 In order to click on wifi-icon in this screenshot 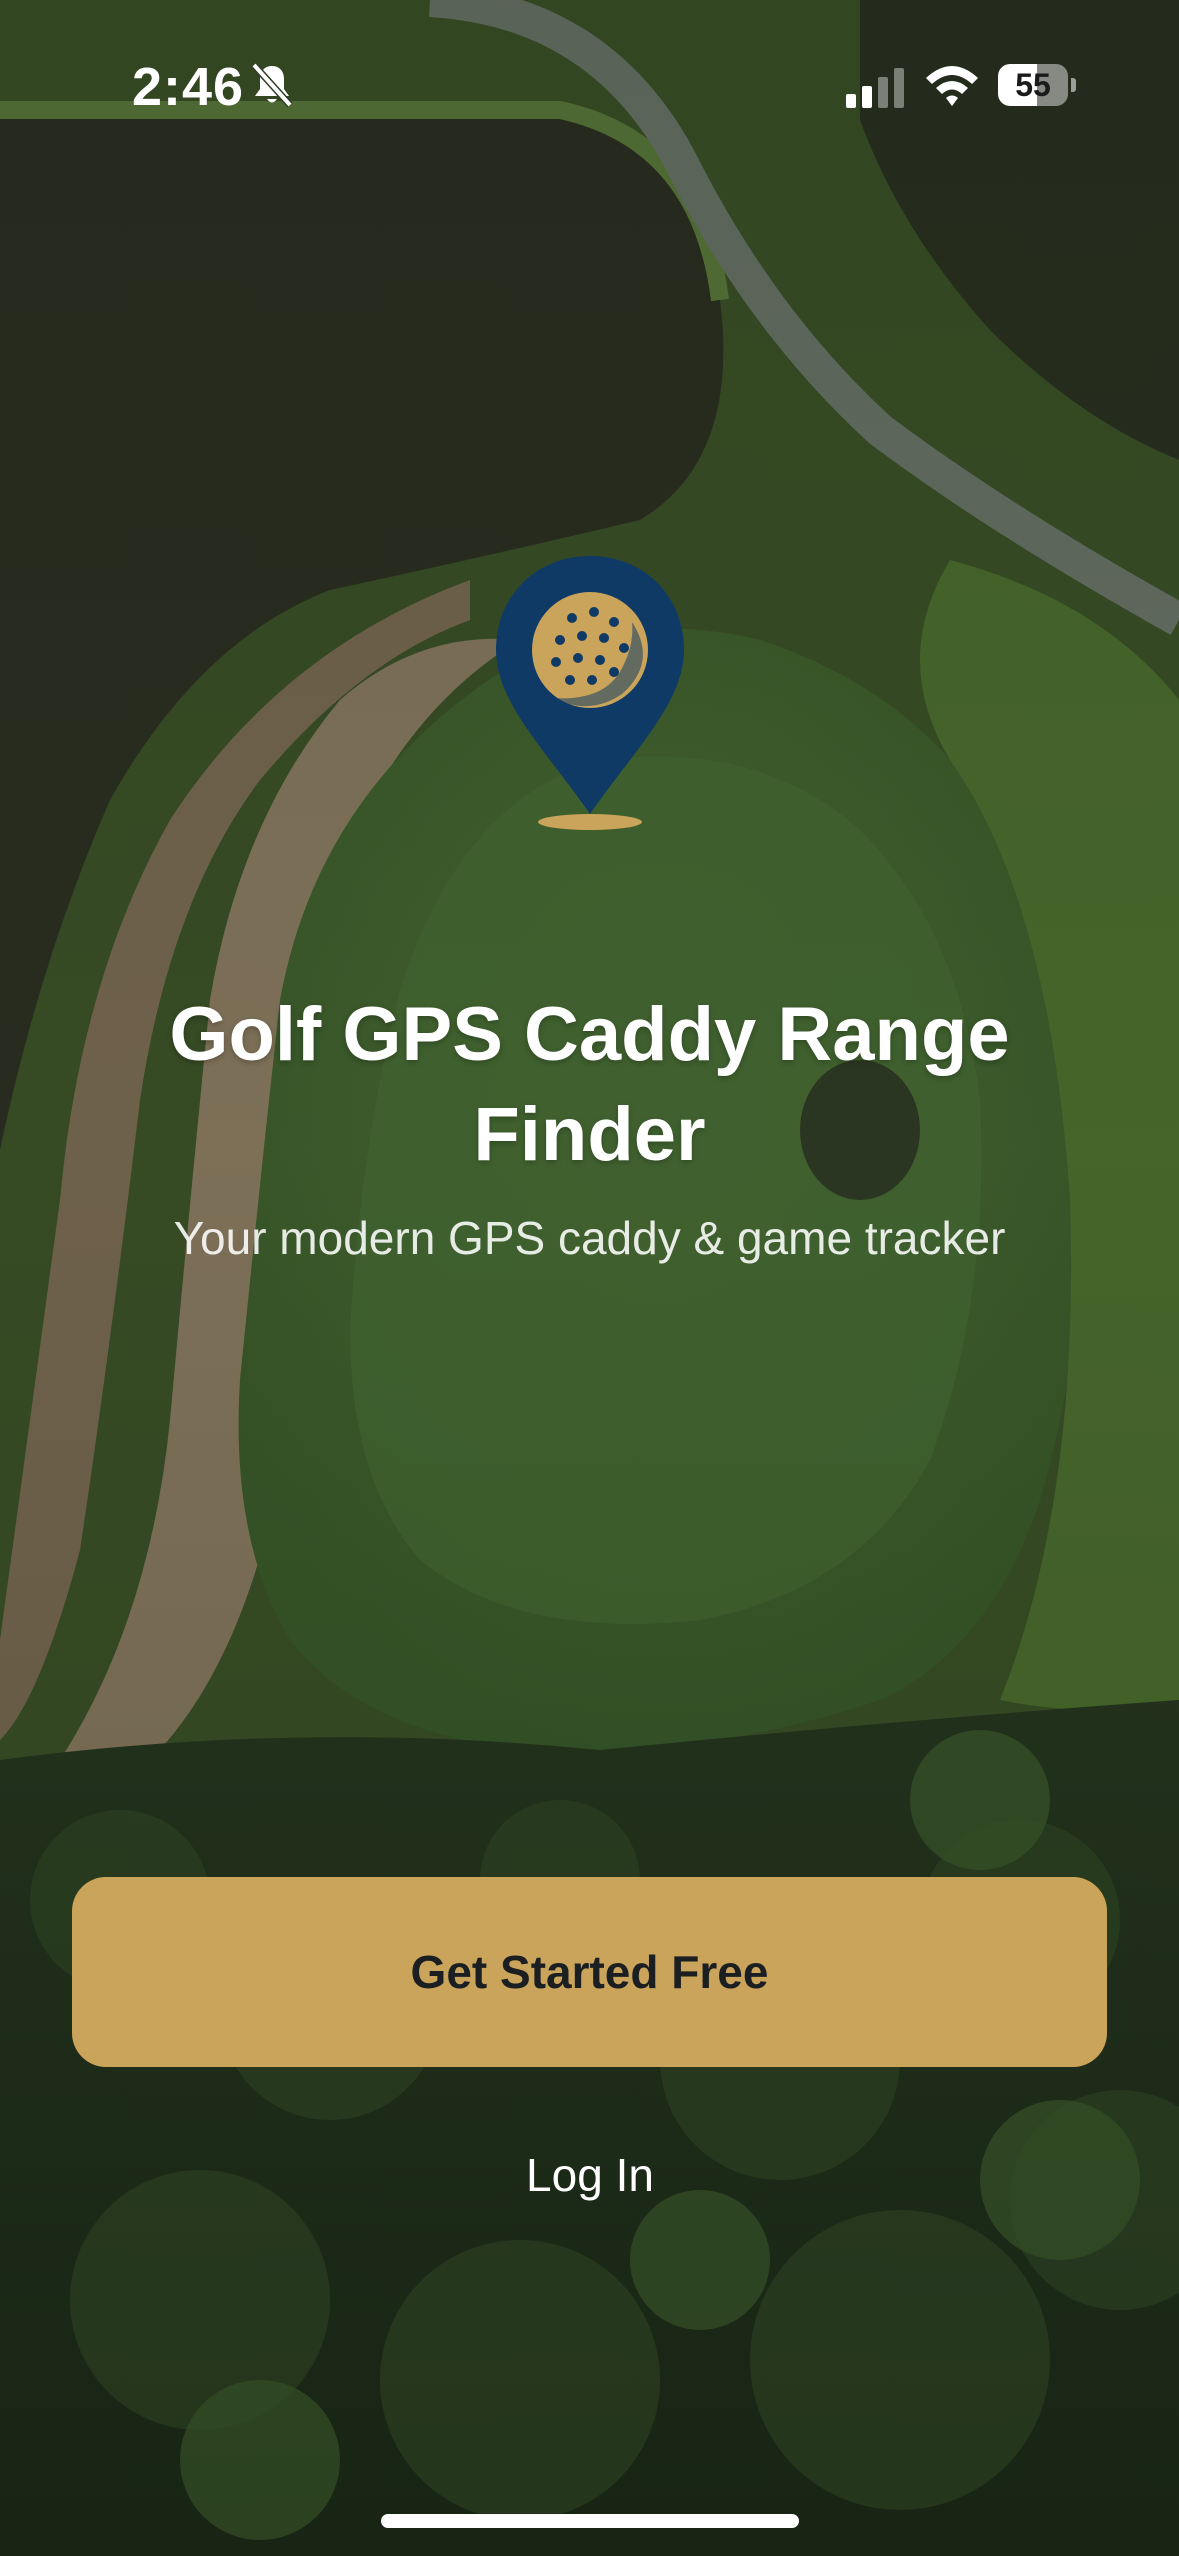, I will do `click(952, 86)`.